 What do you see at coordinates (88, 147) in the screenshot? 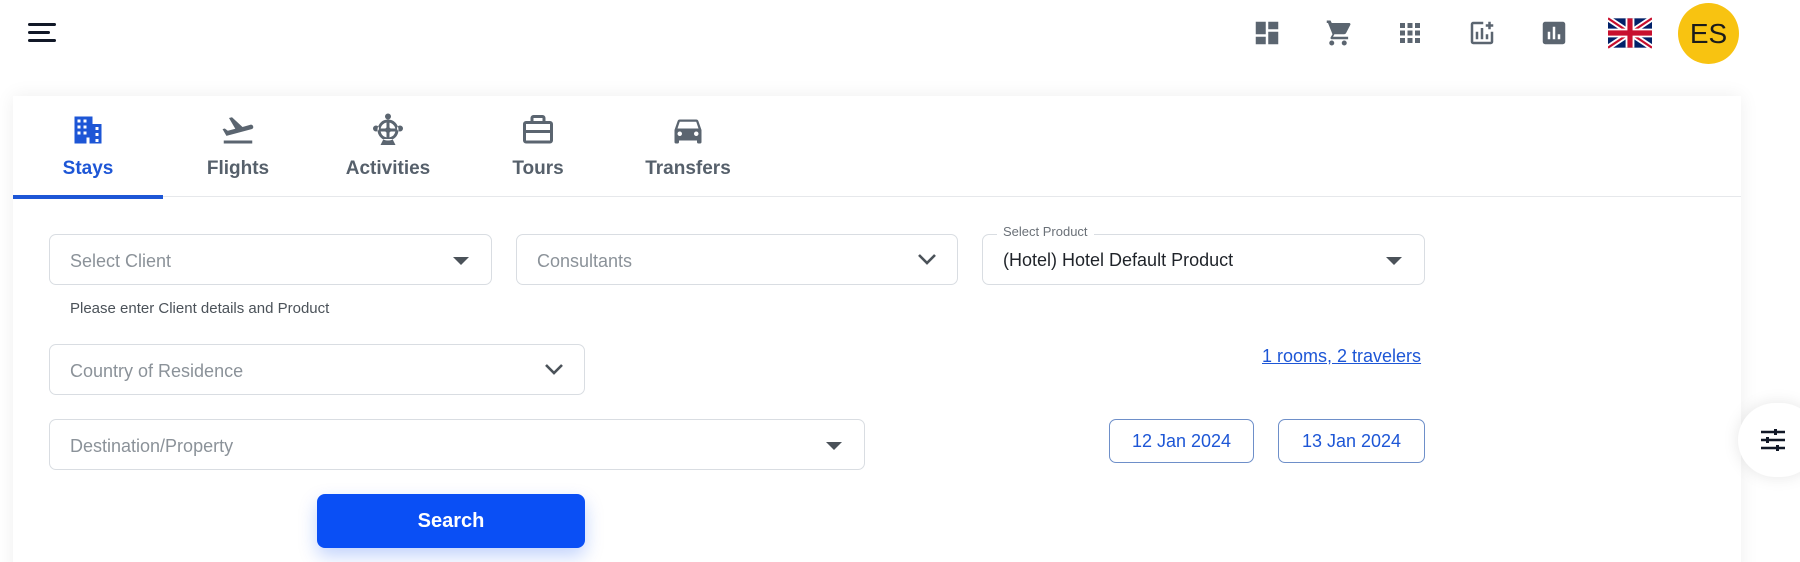
I see `tab-stays: Stays` at bounding box center [88, 147].